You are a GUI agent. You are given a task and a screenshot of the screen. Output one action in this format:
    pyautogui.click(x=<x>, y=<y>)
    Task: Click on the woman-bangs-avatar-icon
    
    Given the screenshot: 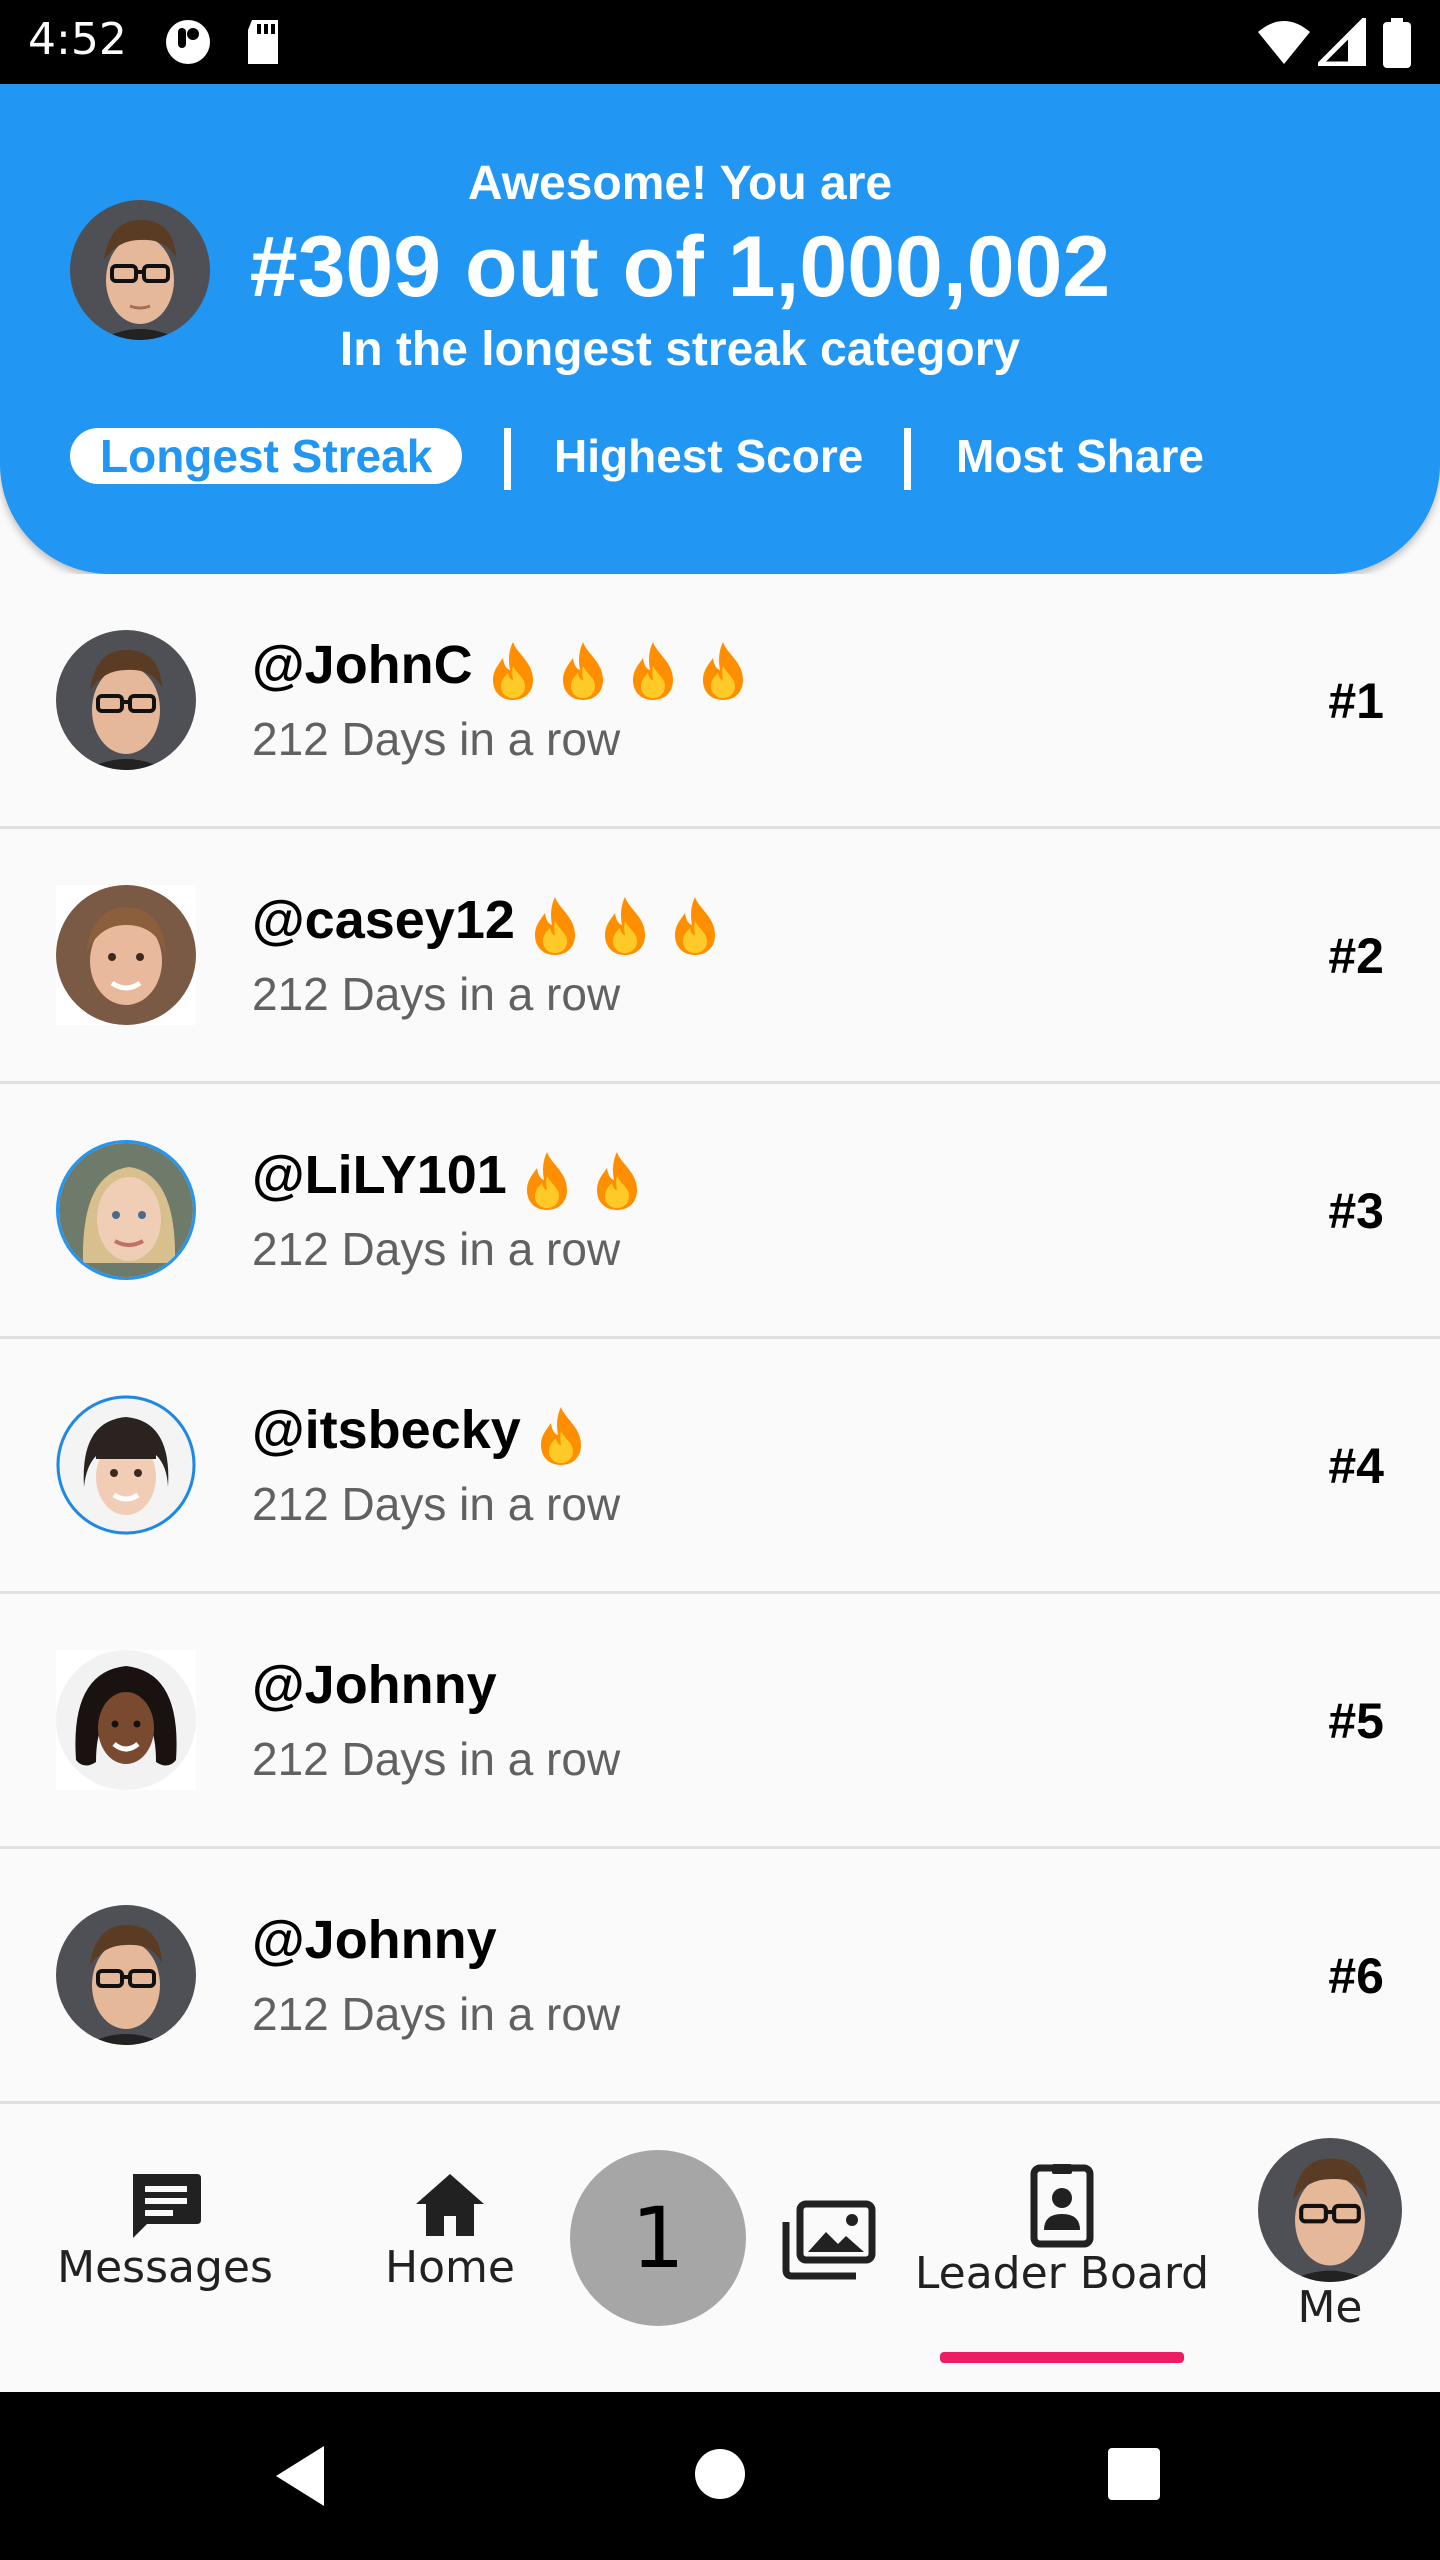 What is the action you would take?
    pyautogui.click(x=126, y=1465)
    